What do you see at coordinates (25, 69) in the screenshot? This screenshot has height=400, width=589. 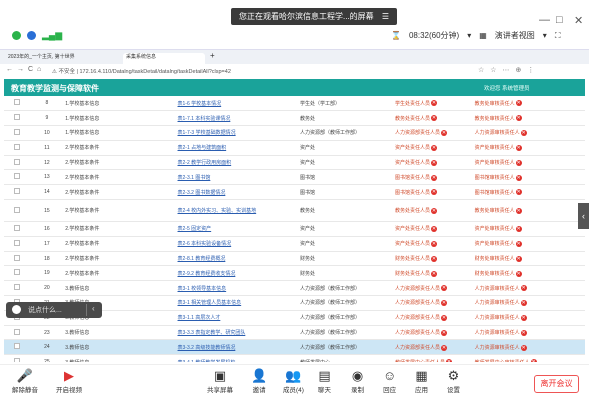 I see `nav-buttons: ←→C⌂` at bounding box center [25, 69].